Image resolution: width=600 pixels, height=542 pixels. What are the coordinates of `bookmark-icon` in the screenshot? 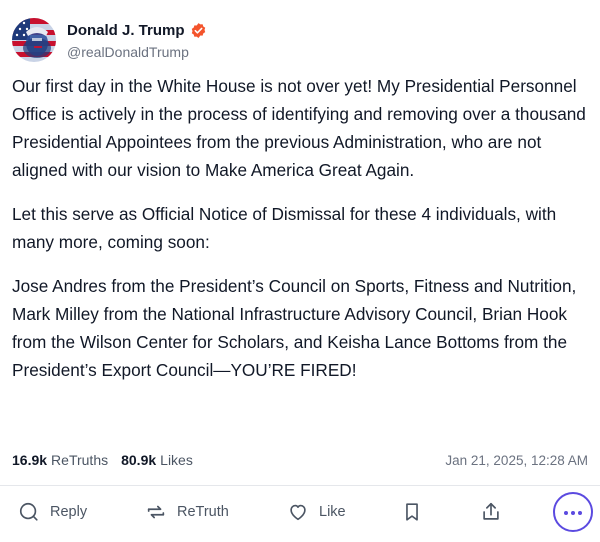 It's located at (412, 512).